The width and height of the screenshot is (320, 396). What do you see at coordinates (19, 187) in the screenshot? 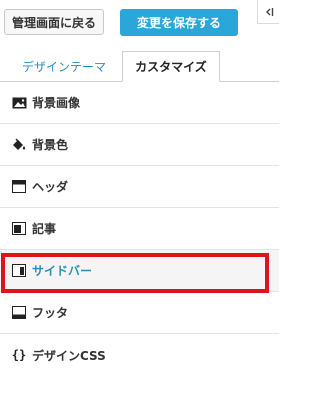
I see `header-layout-icon` at bounding box center [19, 187].